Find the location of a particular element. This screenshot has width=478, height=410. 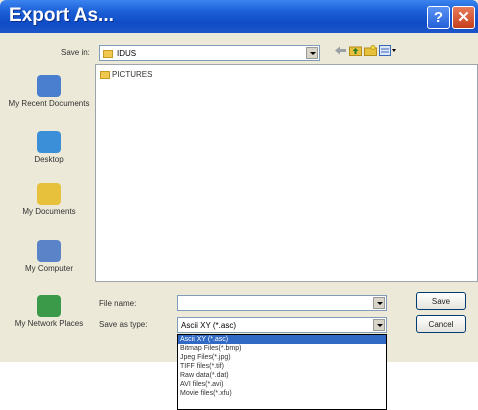

save-in-select: IDUS is located at coordinates (209, 53).